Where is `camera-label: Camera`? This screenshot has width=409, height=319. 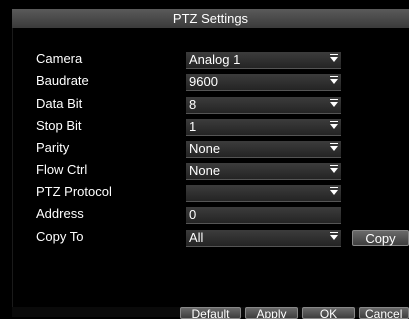
camera-label: Camera is located at coordinates (59, 58).